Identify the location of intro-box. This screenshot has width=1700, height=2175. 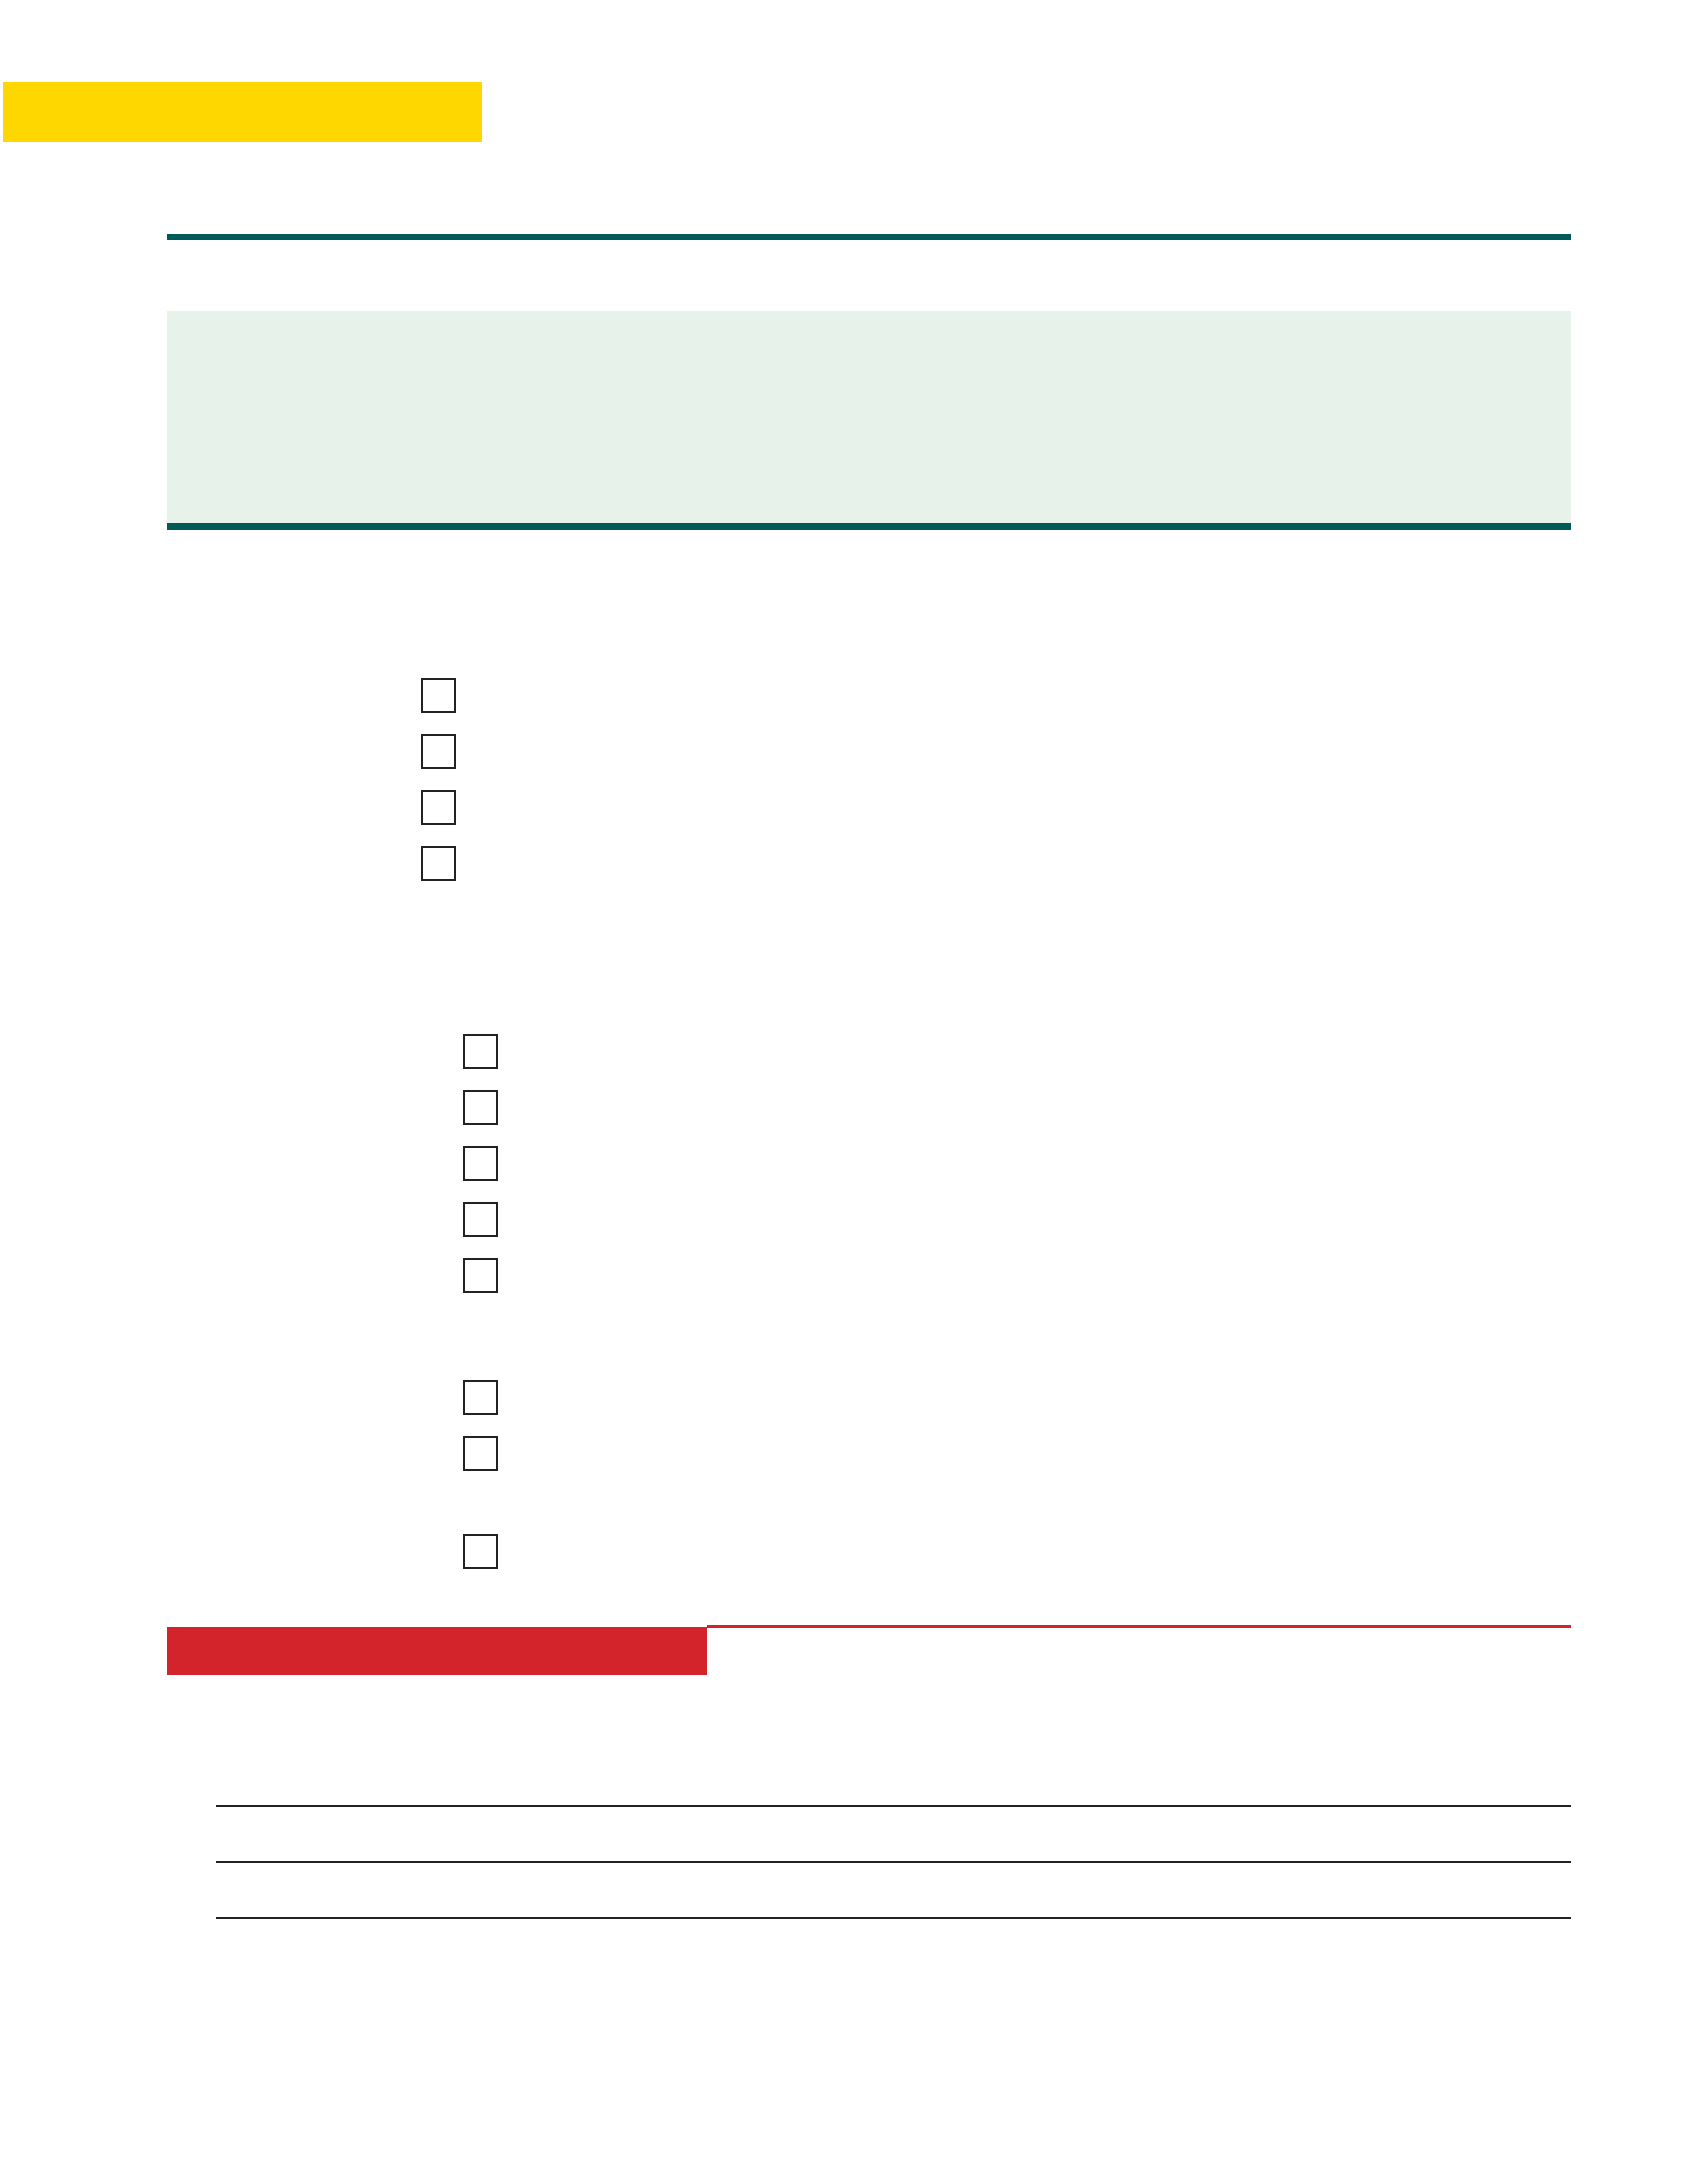
(869, 417).